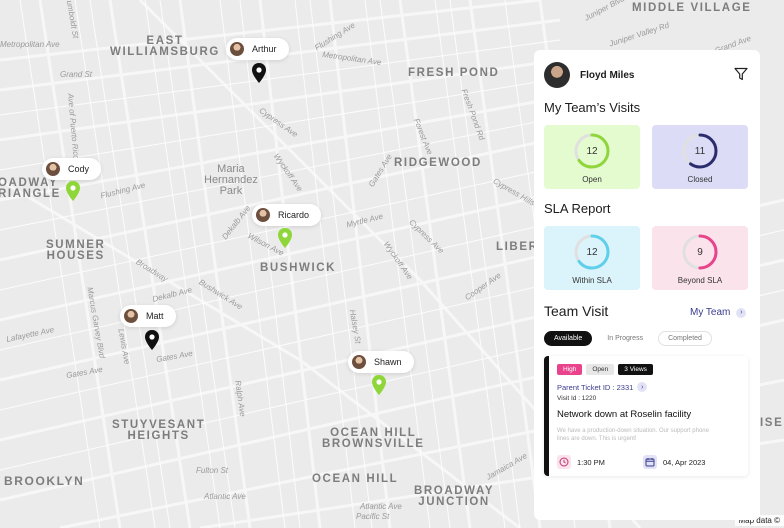 This screenshot has height=528, width=784. What do you see at coordinates (625, 338) in the screenshot?
I see `tab-in-progress: In Progress` at bounding box center [625, 338].